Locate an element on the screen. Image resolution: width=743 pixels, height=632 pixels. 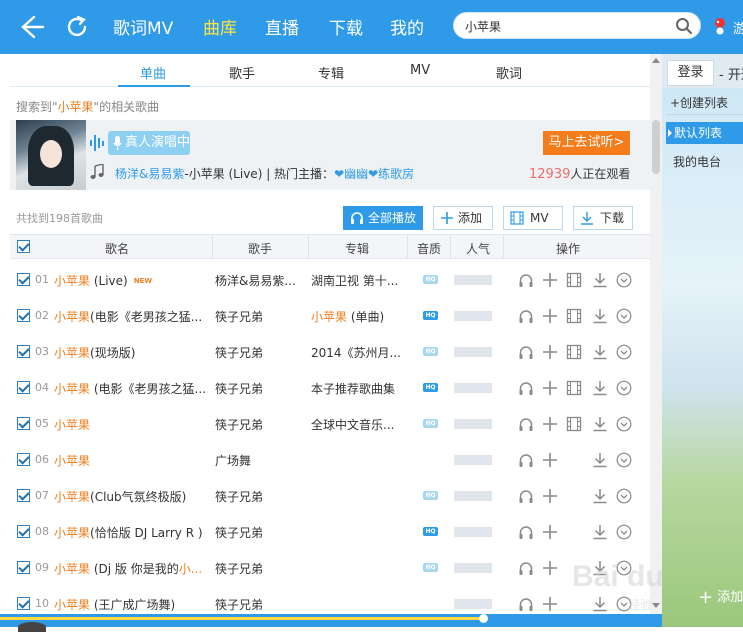
play-all-button: 全部播放 is located at coordinates (383, 218).